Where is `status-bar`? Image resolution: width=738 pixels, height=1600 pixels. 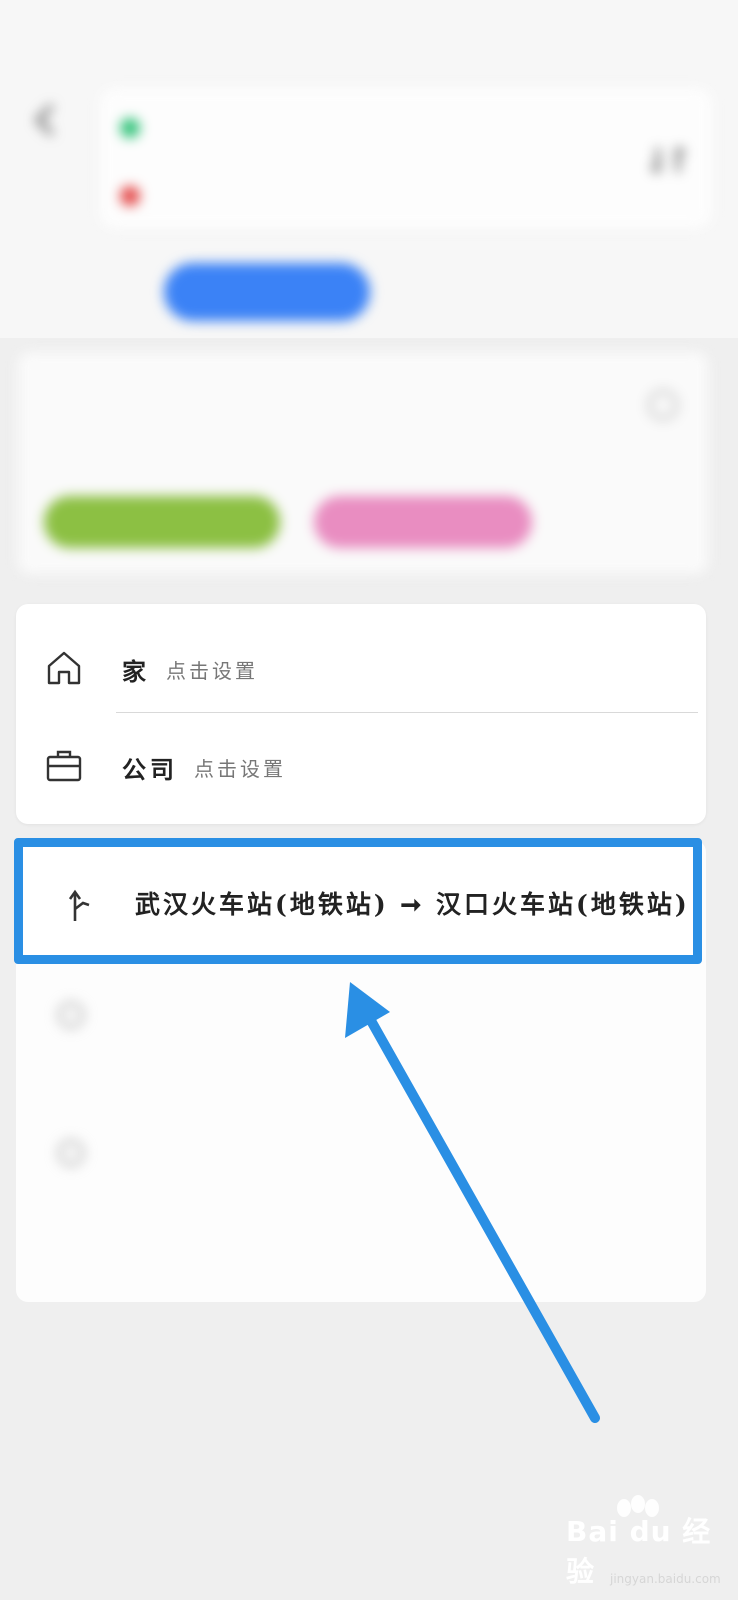
status-bar is located at coordinates (369, 40).